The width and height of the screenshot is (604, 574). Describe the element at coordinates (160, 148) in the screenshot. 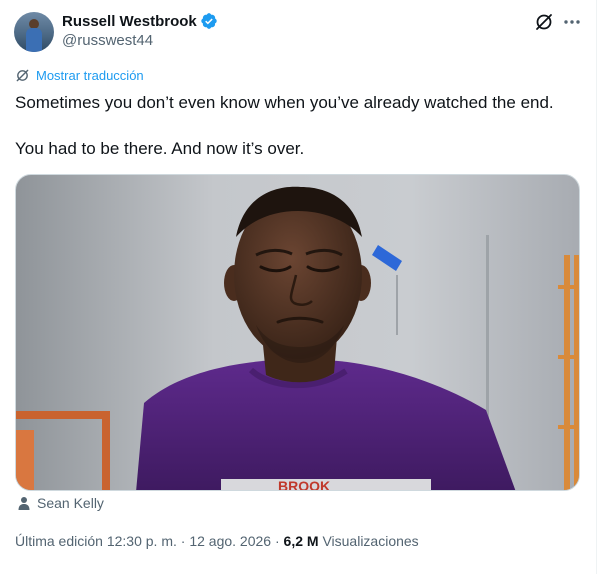

I see `tweet-text-line-2: You had to be there. And now it’s over.` at that location.